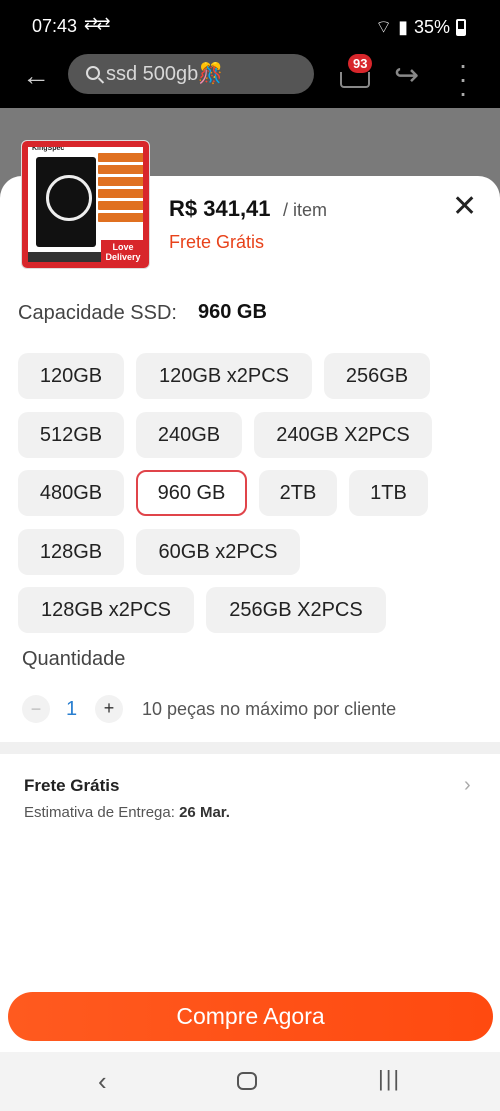 This screenshot has height=1111, width=500. Describe the element at coordinates (250, 1016) in the screenshot. I see `buy-now-button: Compre Agora` at that location.